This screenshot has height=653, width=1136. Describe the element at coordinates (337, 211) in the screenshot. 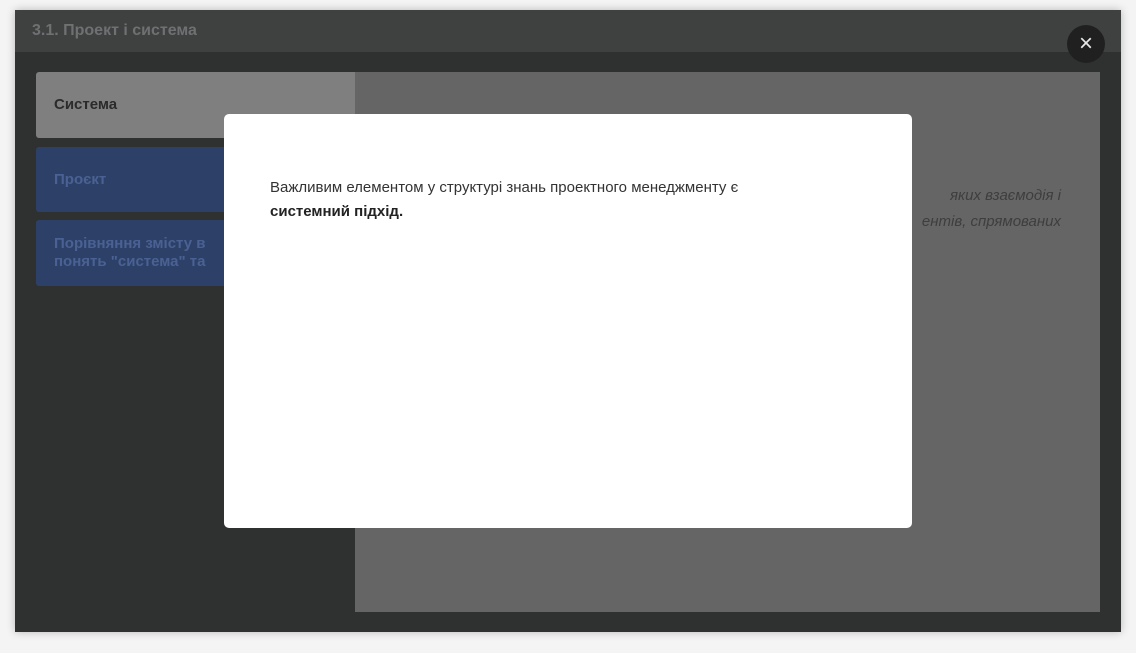

I see `modal-text-bold: системний підхід.` at that location.